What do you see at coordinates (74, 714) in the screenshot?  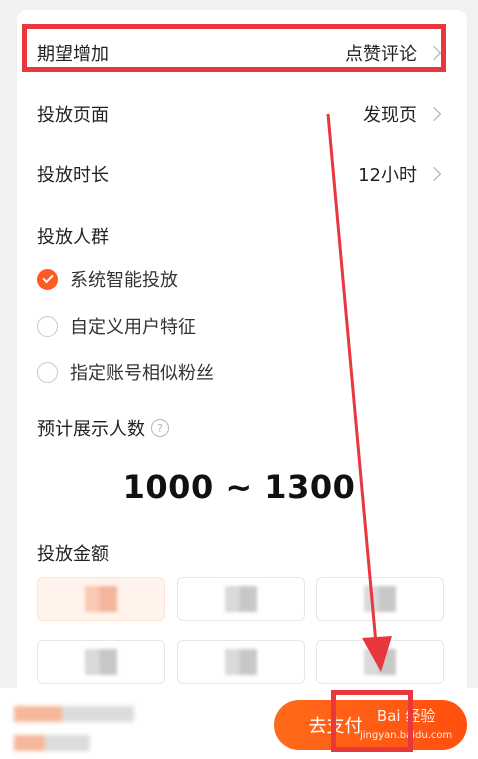 I see `blurred-price` at bounding box center [74, 714].